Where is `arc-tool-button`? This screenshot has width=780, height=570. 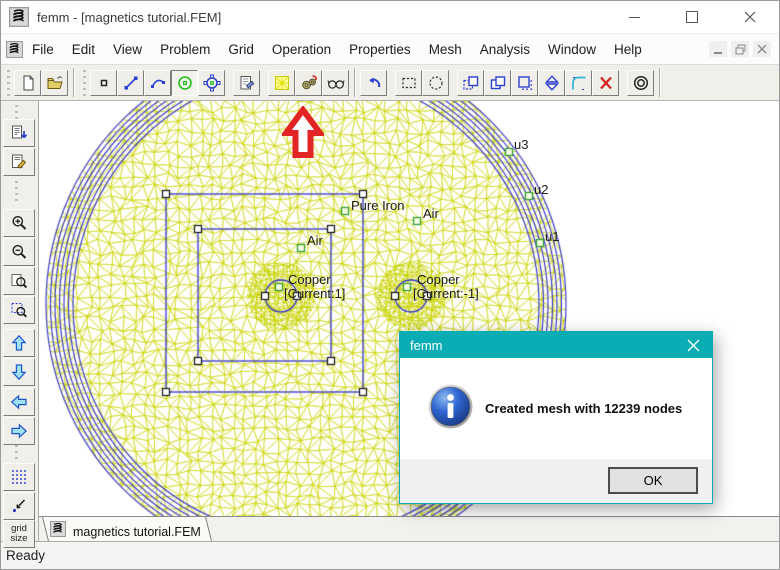 arc-tool-button is located at coordinates (157, 82).